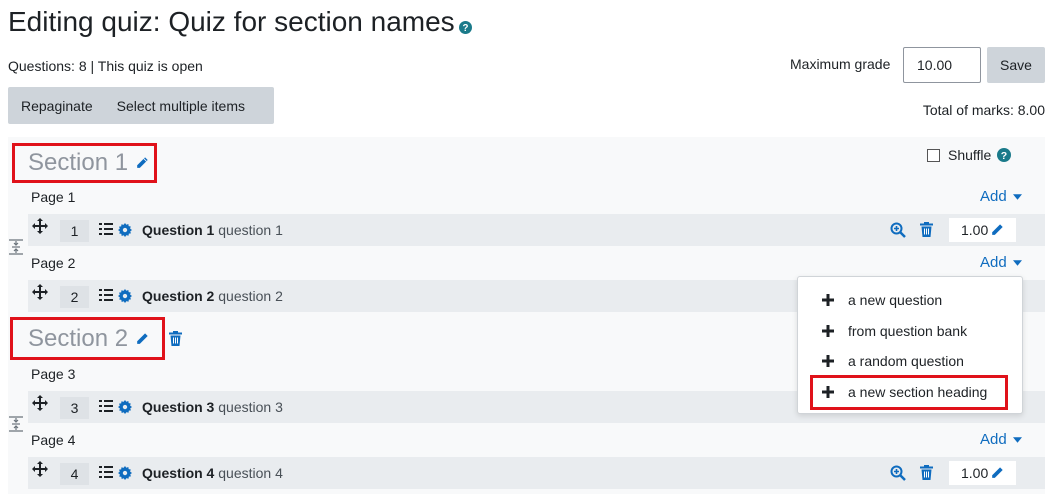  Describe the element at coordinates (231, 21) in the screenshot. I see `page-title-text: Editing quiz: Quiz for section names` at that location.